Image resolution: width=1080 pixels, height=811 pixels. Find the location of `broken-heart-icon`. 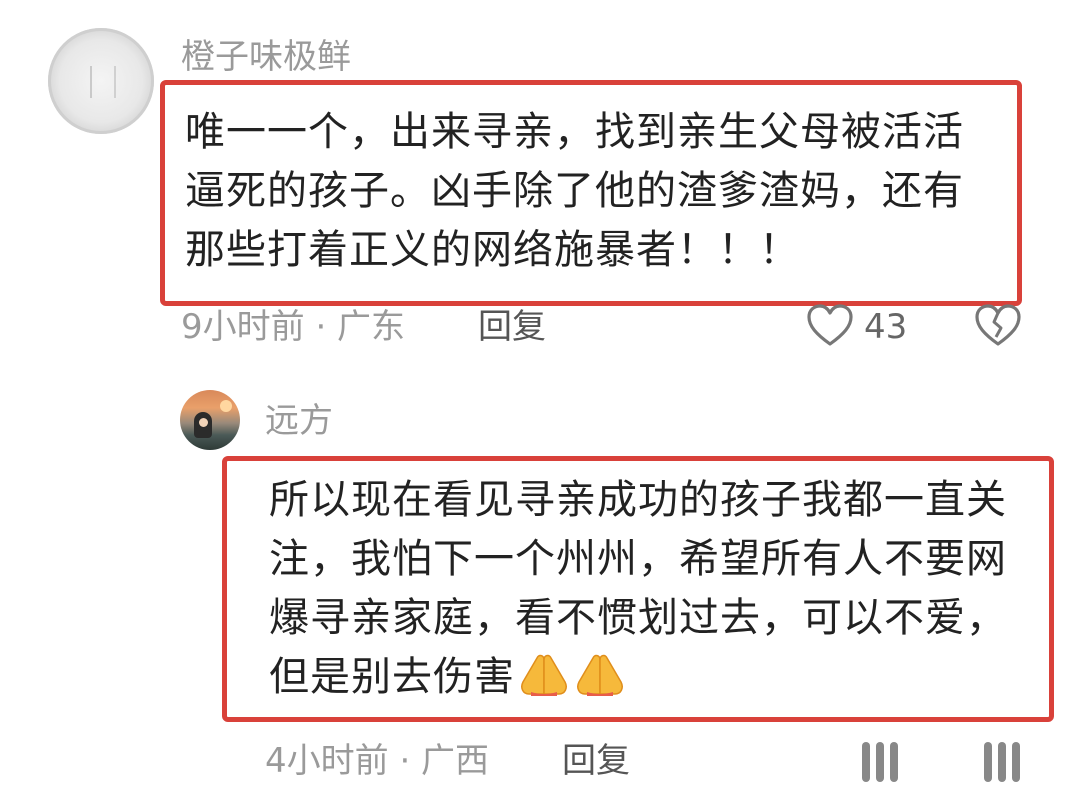

broken-heart-icon is located at coordinates (998, 326).